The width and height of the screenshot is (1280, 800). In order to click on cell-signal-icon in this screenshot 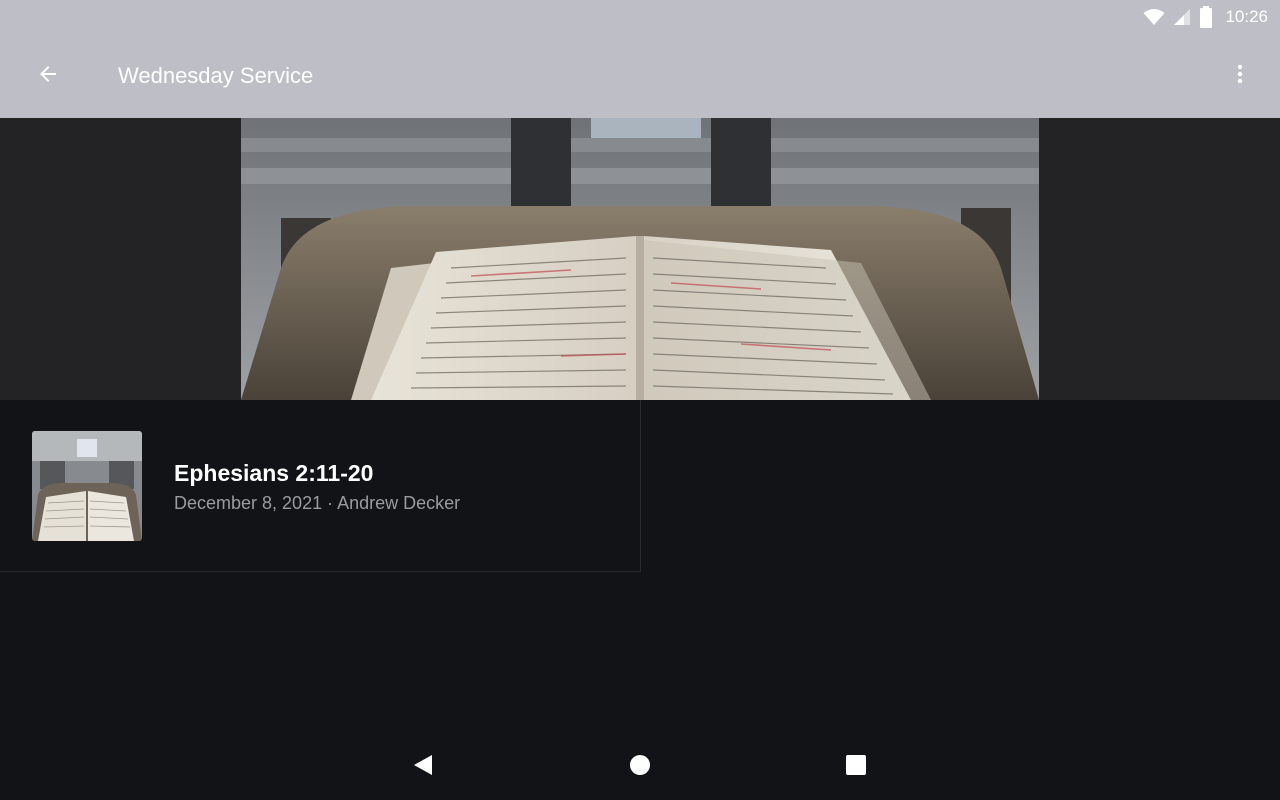, I will do `click(1182, 17)`.